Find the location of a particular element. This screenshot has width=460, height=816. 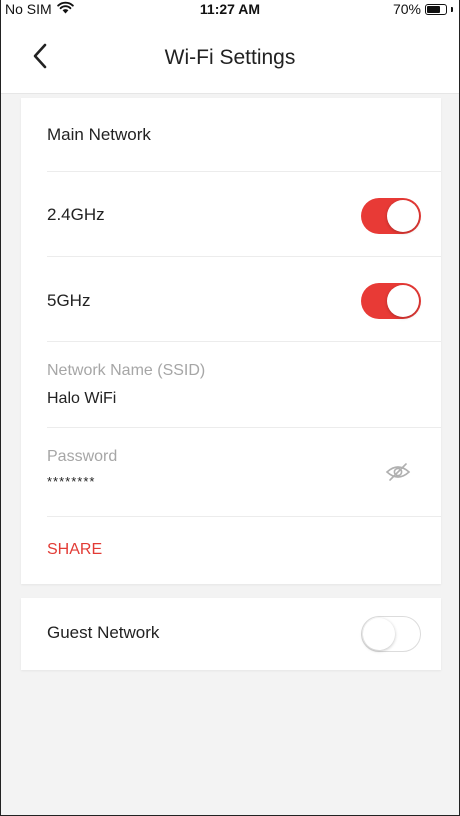

guest-network-label: Guest Network is located at coordinates (103, 632).